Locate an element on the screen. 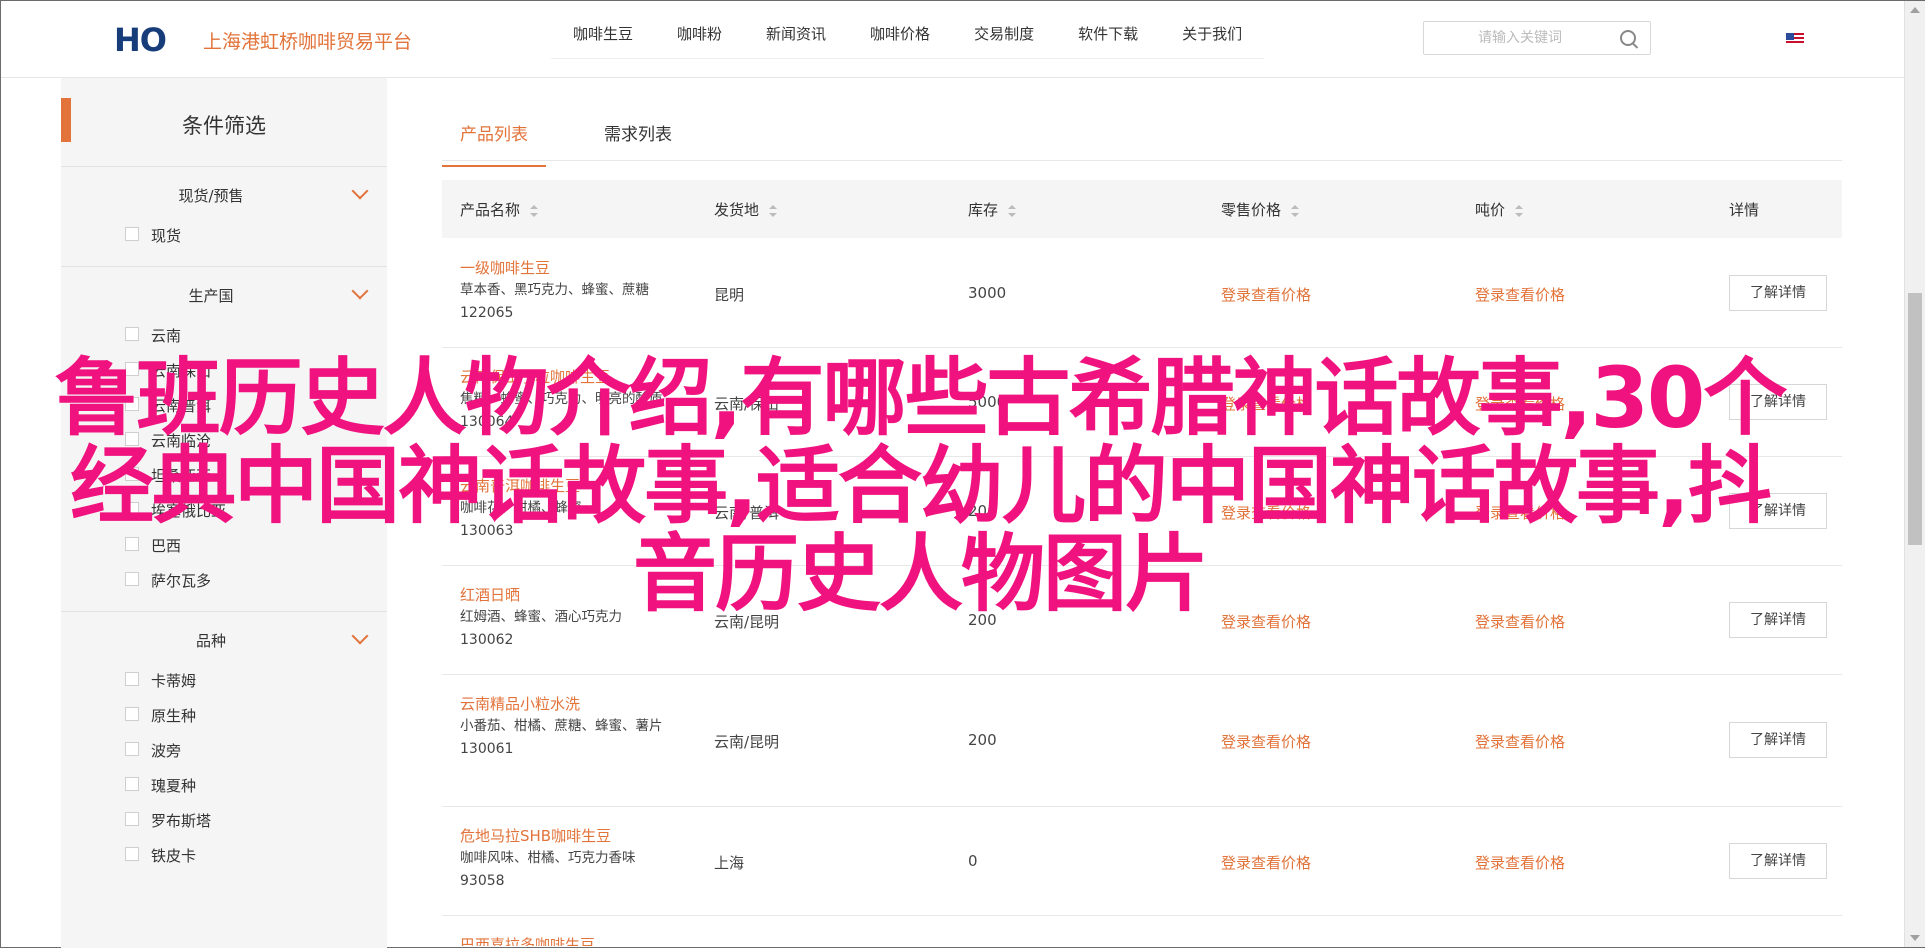 Image resolution: width=1927 pixels, height=950 pixels. filter-option: 罗布斯塔 is located at coordinates (224, 821).